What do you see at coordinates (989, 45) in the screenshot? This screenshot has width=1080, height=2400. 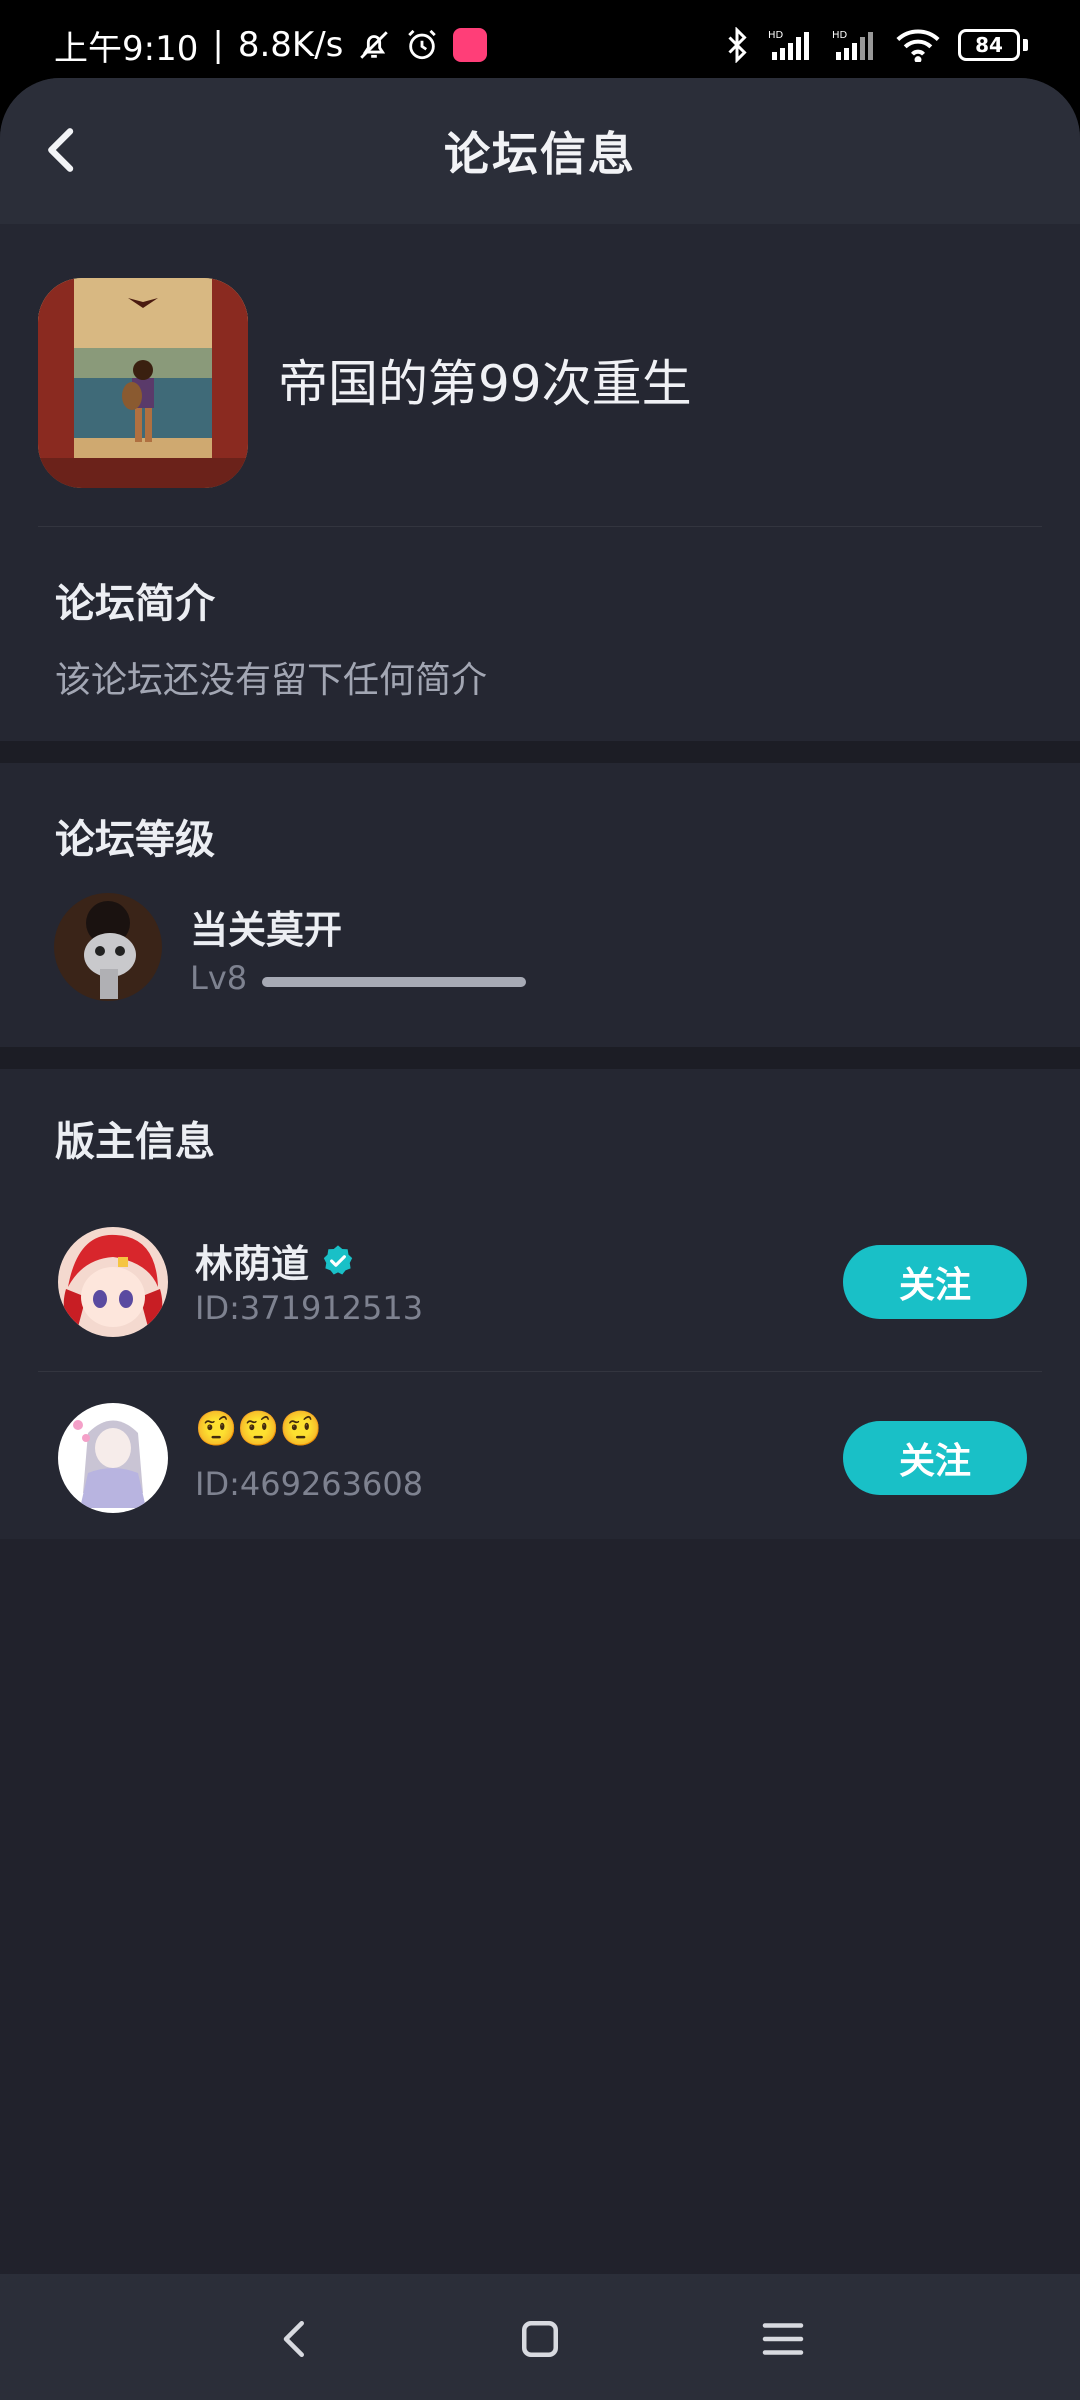 I see `battery-level: 84` at bounding box center [989, 45].